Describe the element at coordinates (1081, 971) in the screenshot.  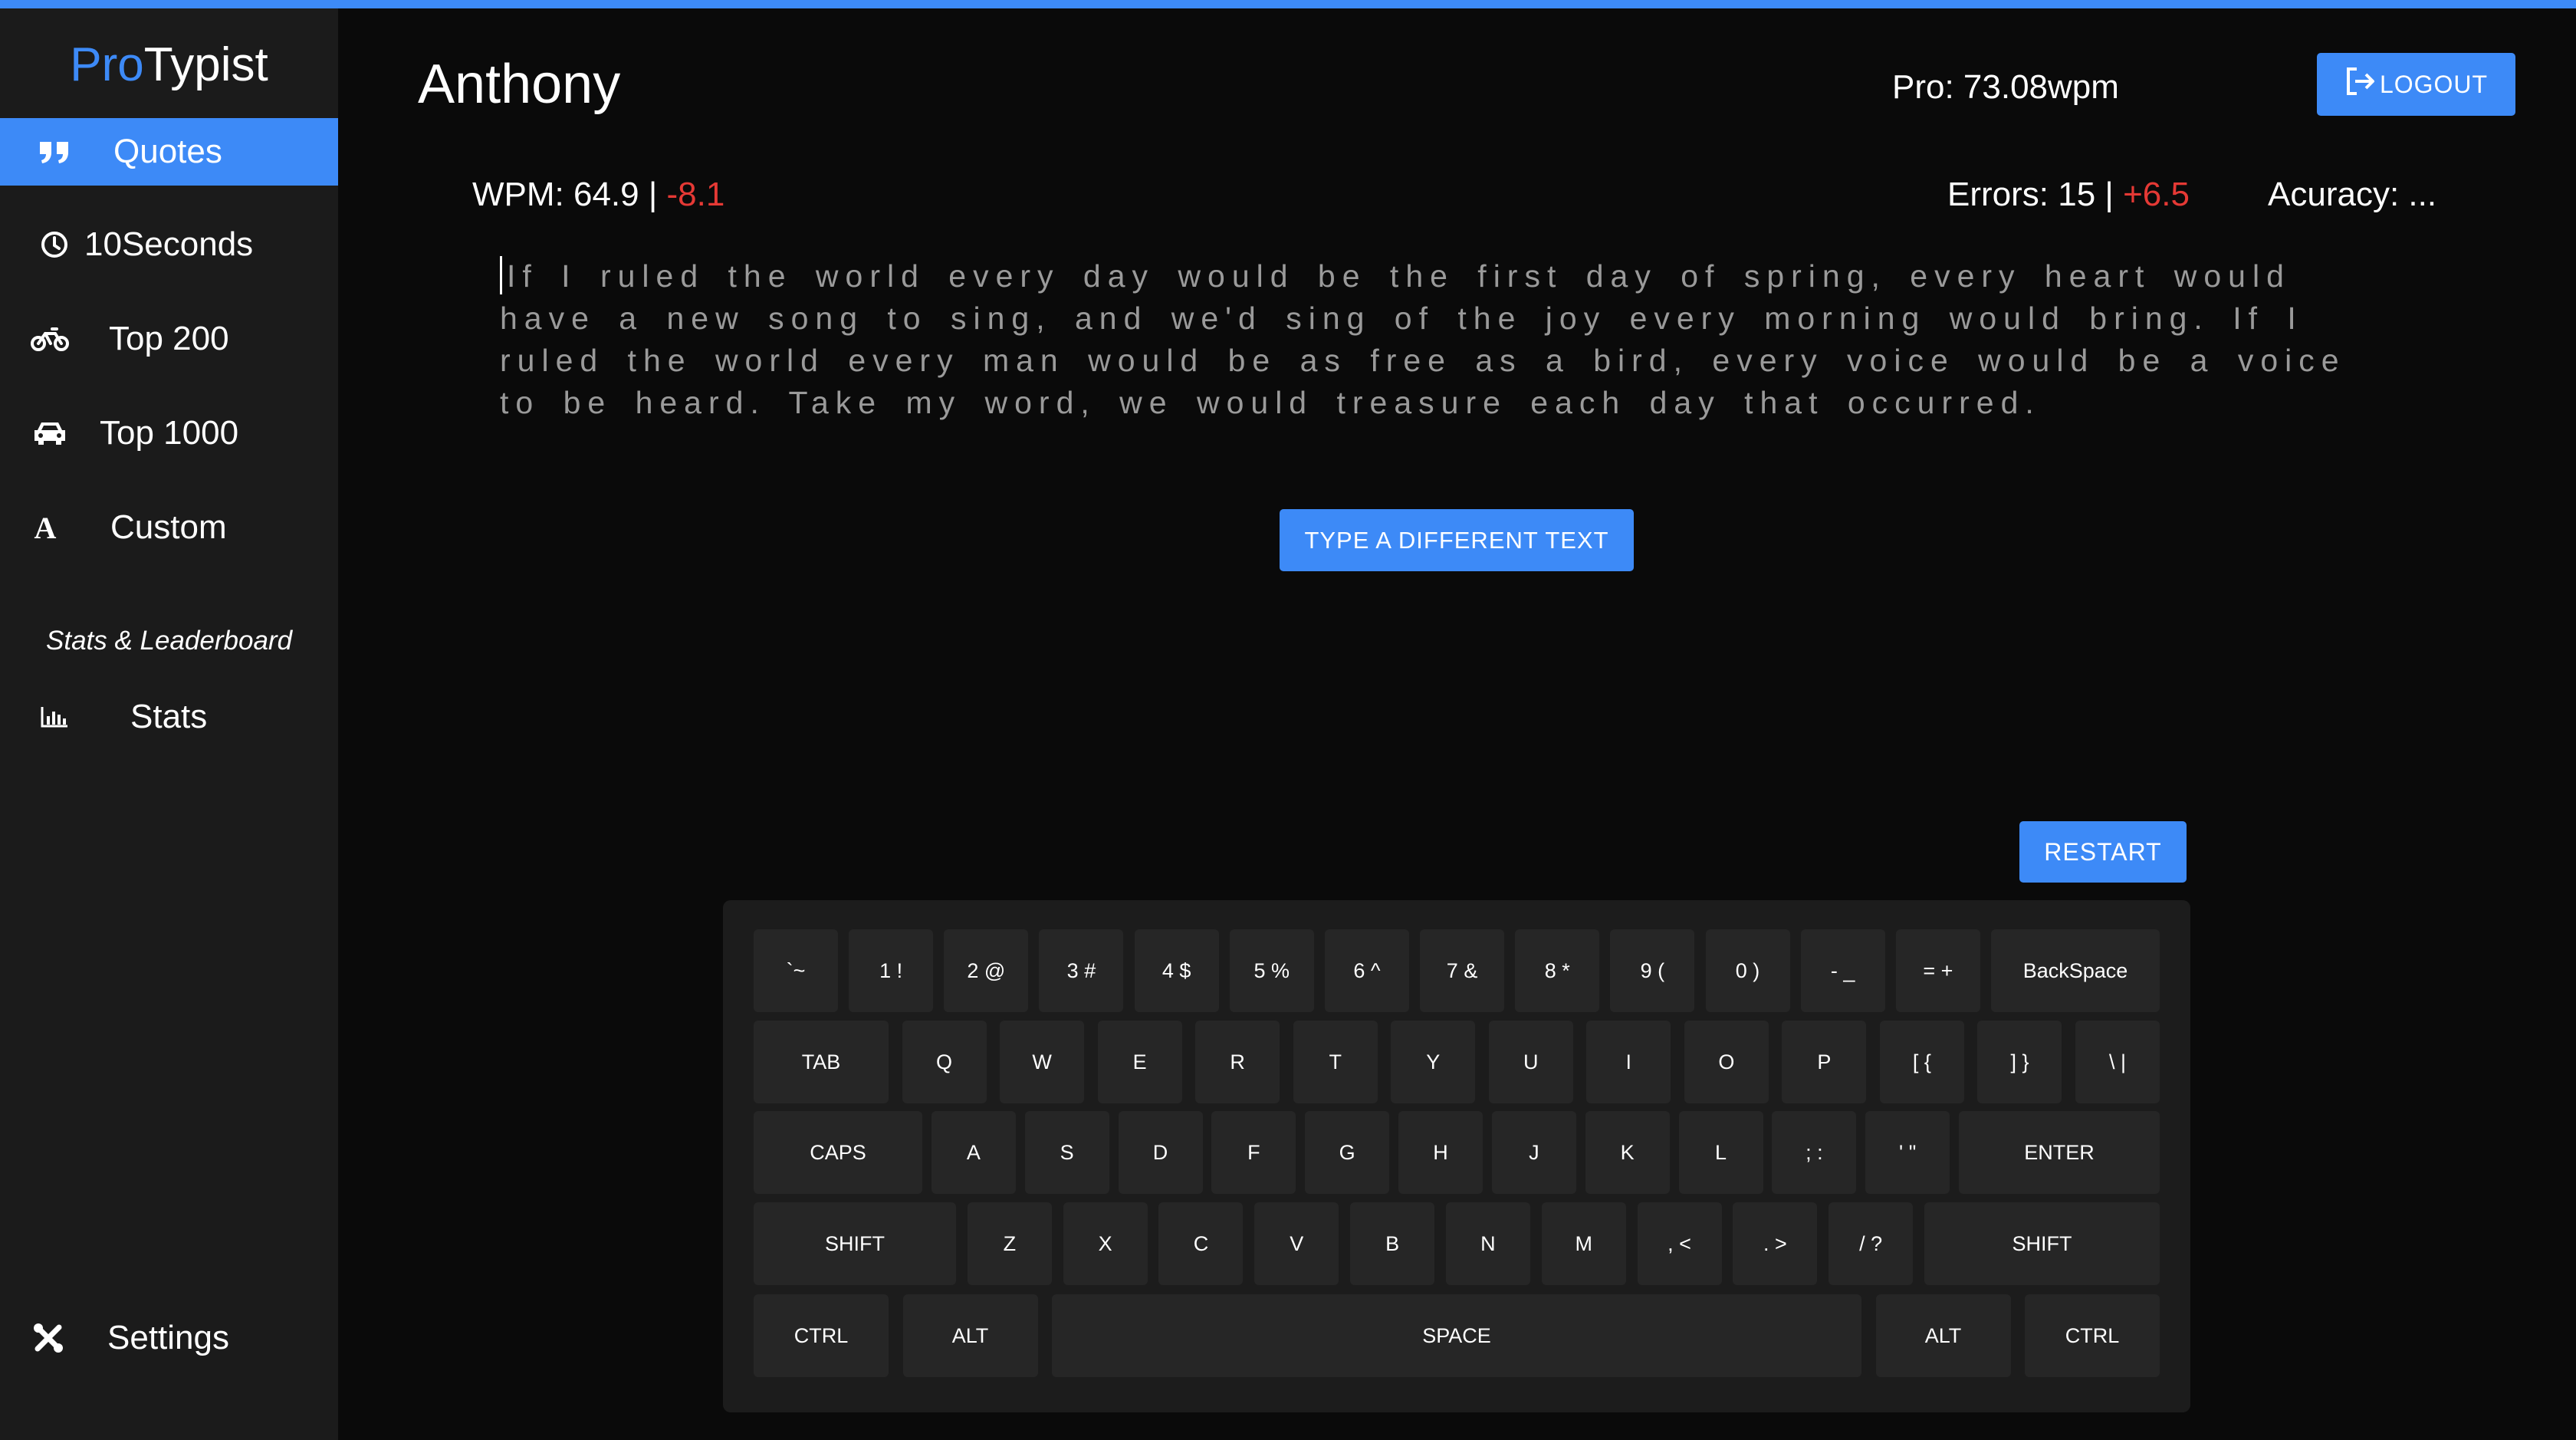
I see `key-3: 3 #` at that location.